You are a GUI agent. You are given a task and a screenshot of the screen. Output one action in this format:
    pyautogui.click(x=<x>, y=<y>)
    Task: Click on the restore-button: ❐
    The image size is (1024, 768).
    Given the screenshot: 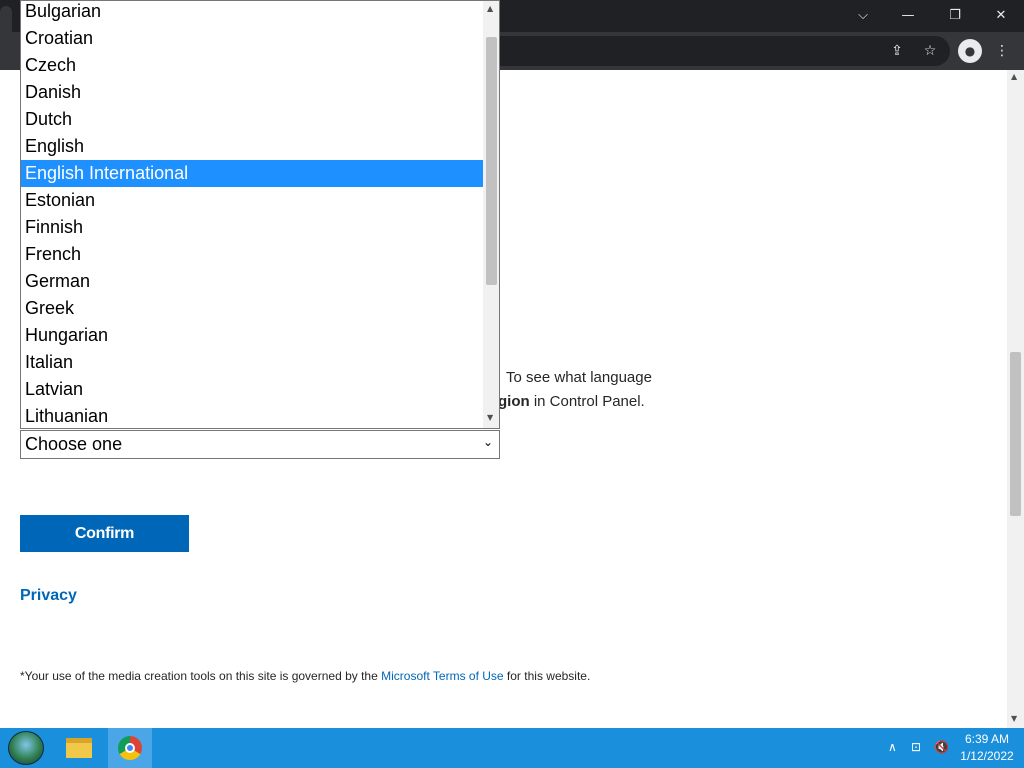 What is the action you would take?
    pyautogui.click(x=955, y=15)
    